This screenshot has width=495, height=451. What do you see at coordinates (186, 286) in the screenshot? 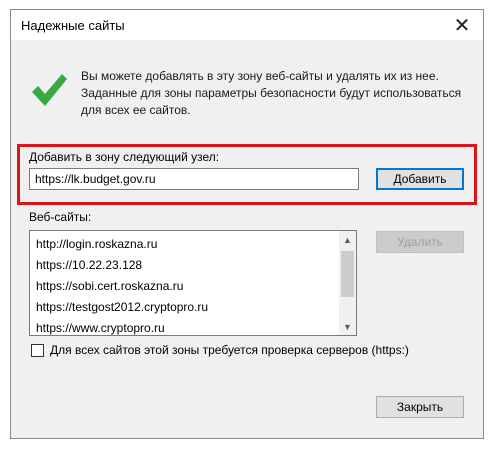
I see `list-item: https://sobi.cert.roskazna.ru` at bounding box center [186, 286].